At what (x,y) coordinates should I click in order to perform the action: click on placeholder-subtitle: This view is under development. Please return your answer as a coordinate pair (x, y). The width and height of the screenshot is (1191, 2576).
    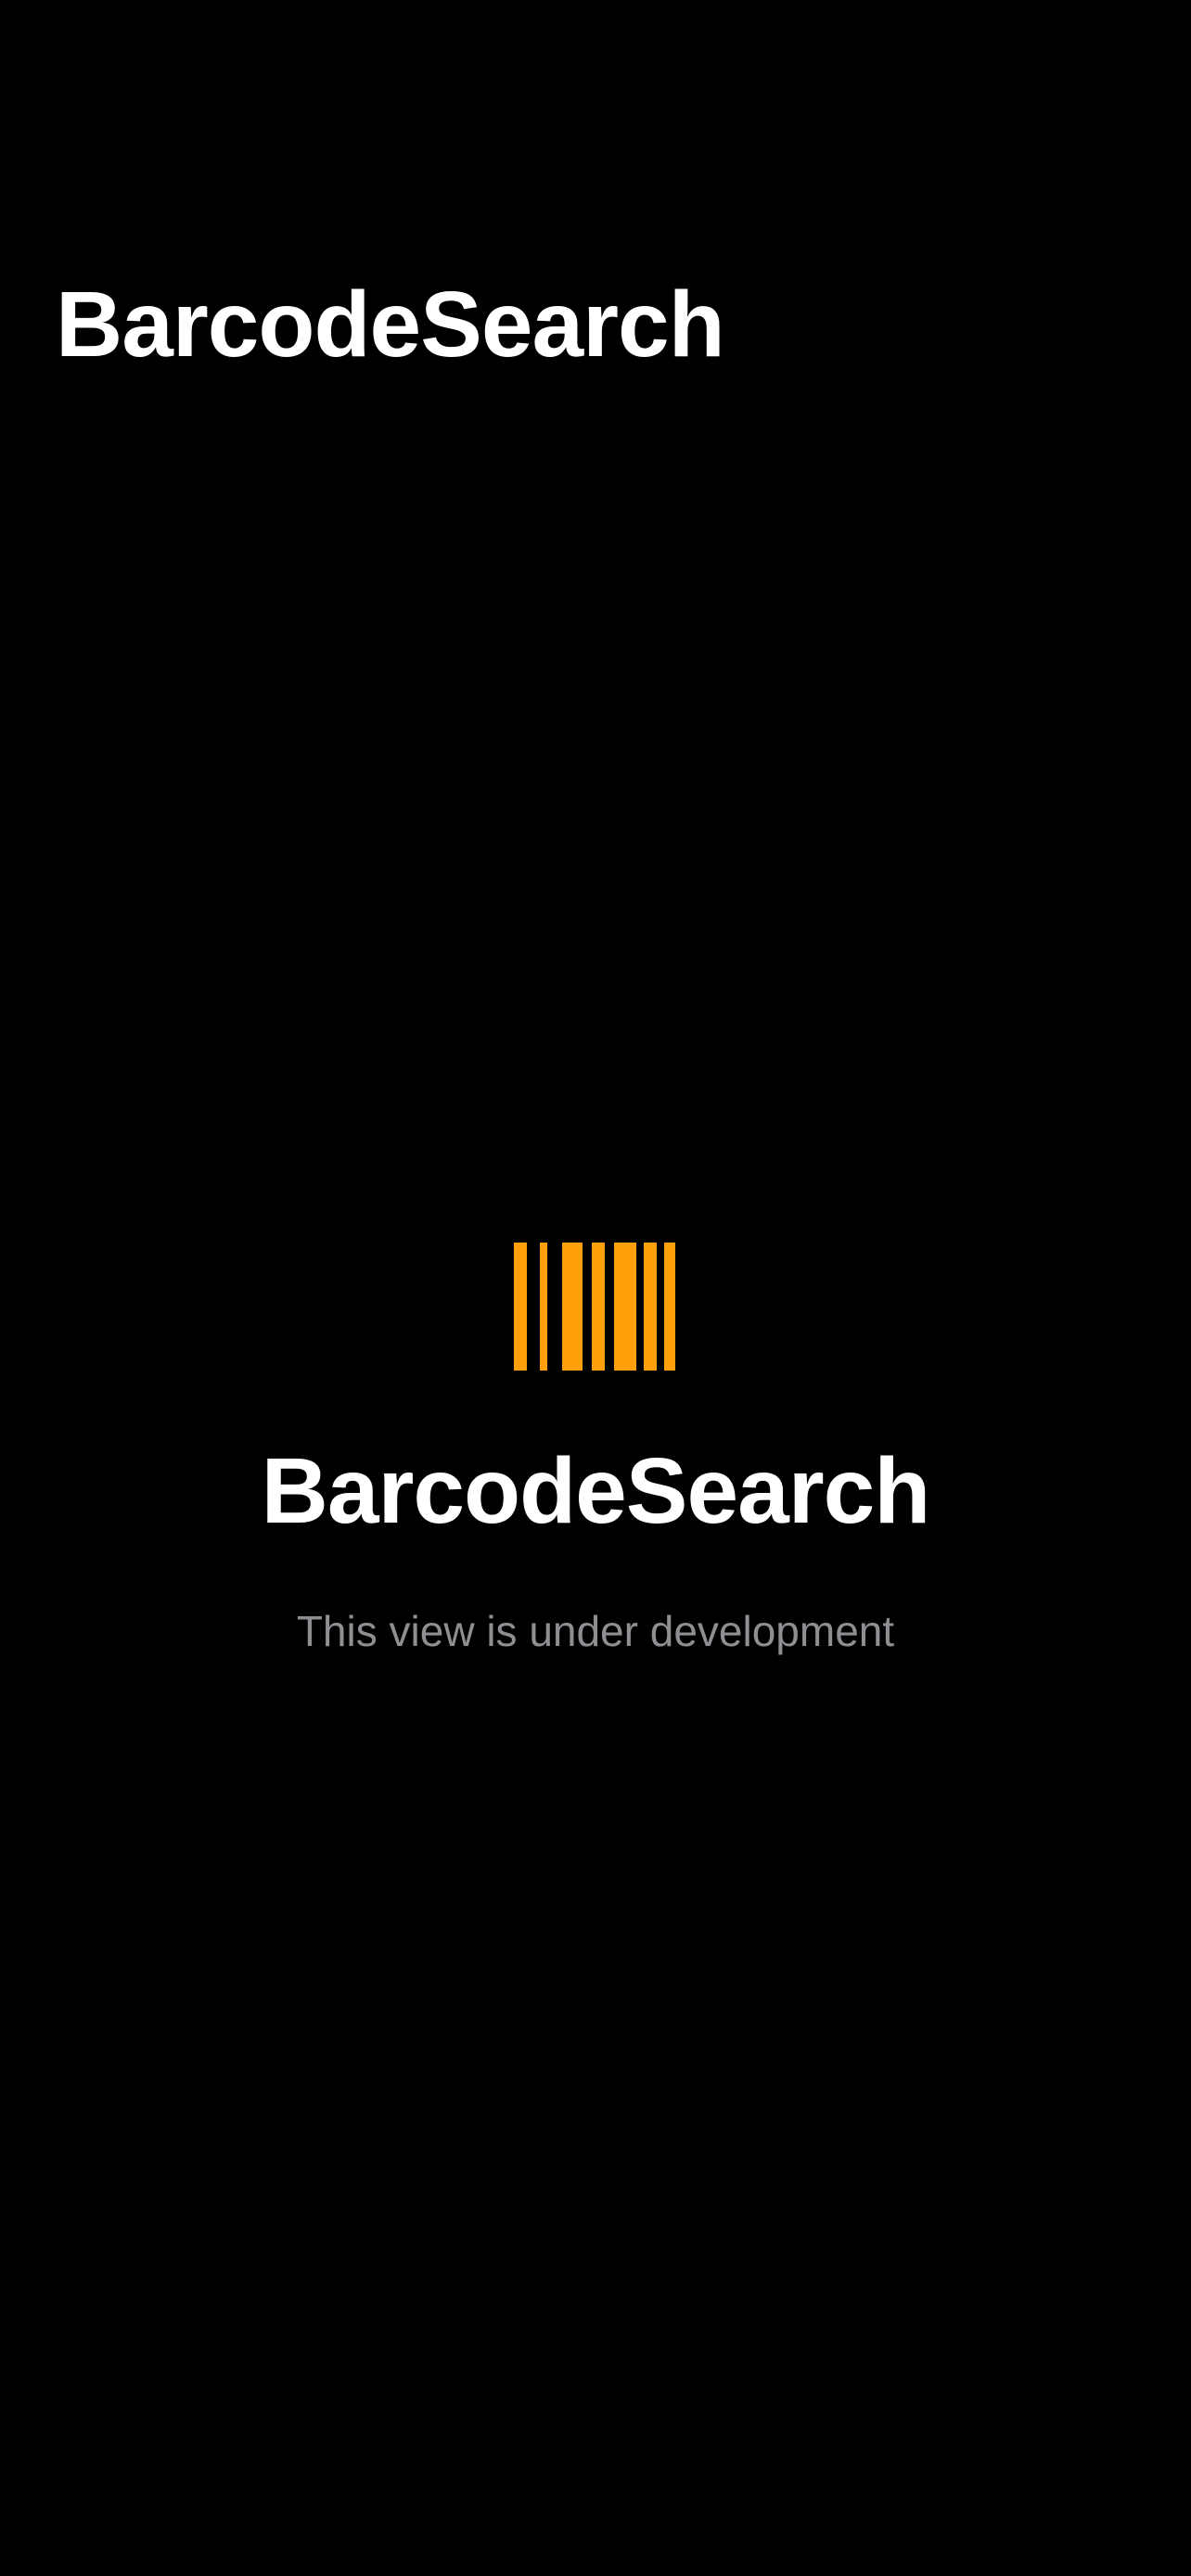
    Looking at the image, I should click on (595, 1631).